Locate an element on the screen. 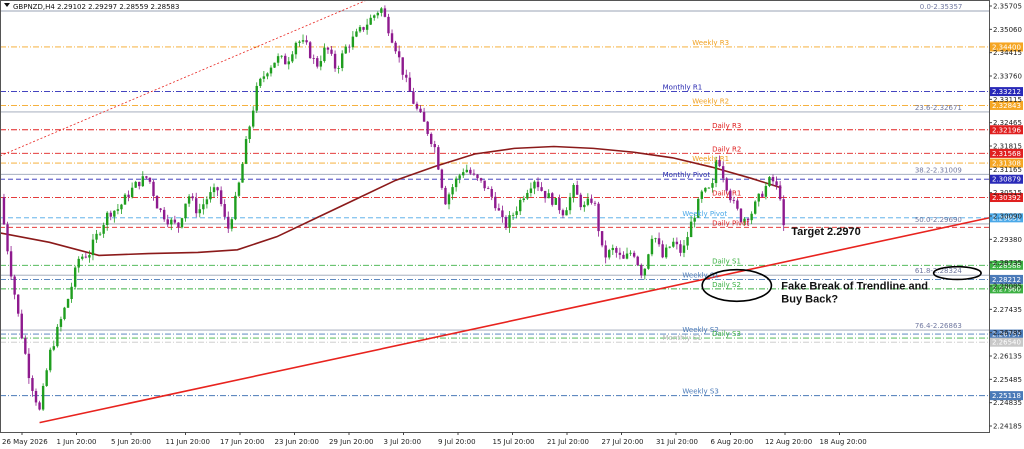 The image size is (1024, 449). daily-r3-axis-value: 2.32196 is located at coordinates (1006, 130).